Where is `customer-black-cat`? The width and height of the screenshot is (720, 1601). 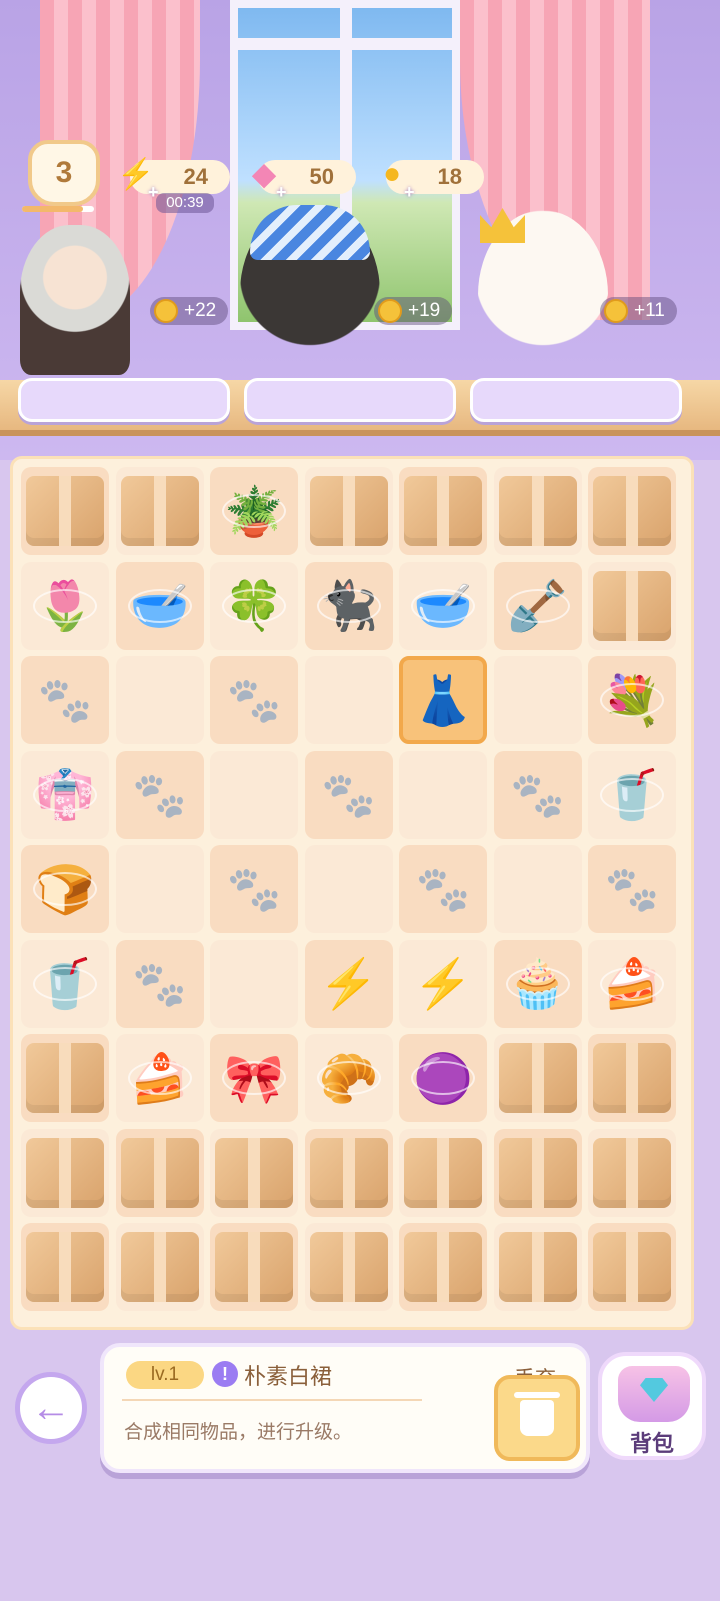
customer-black-cat is located at coordinates (310, 292).